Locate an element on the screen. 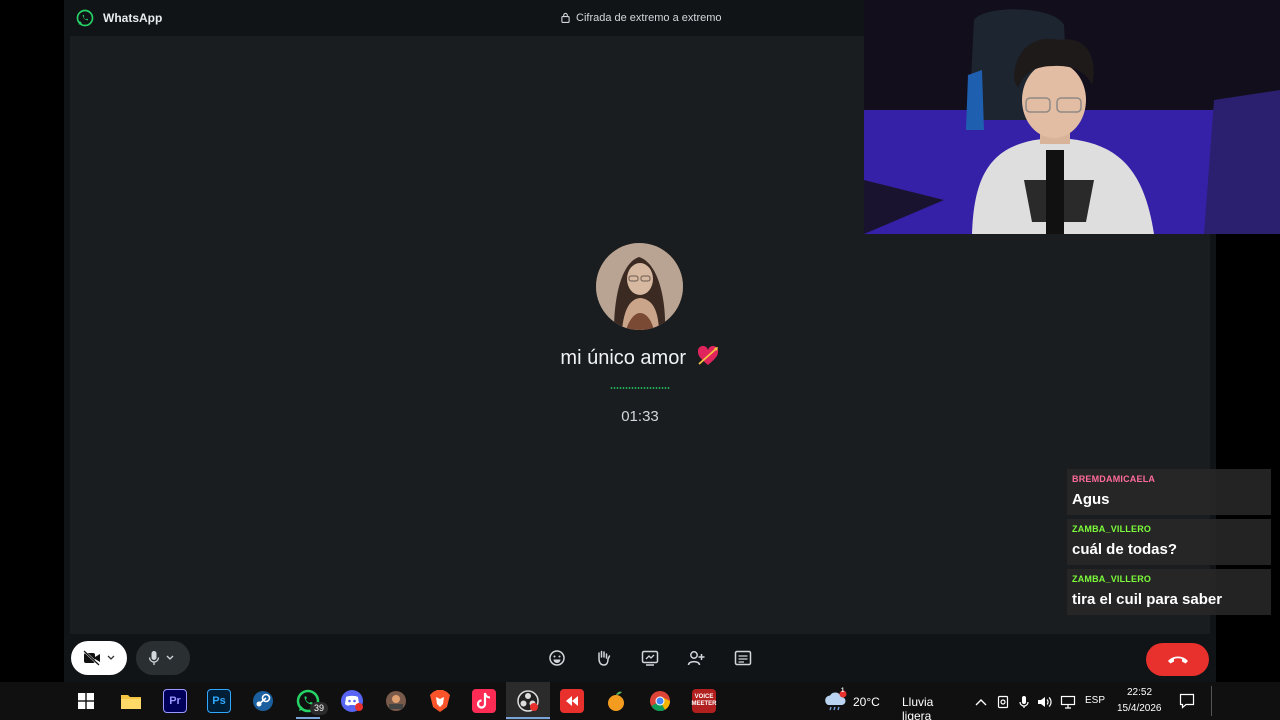 This screenshot has width=1280, height=720. brave-icon is located at coordinates (440, 701).